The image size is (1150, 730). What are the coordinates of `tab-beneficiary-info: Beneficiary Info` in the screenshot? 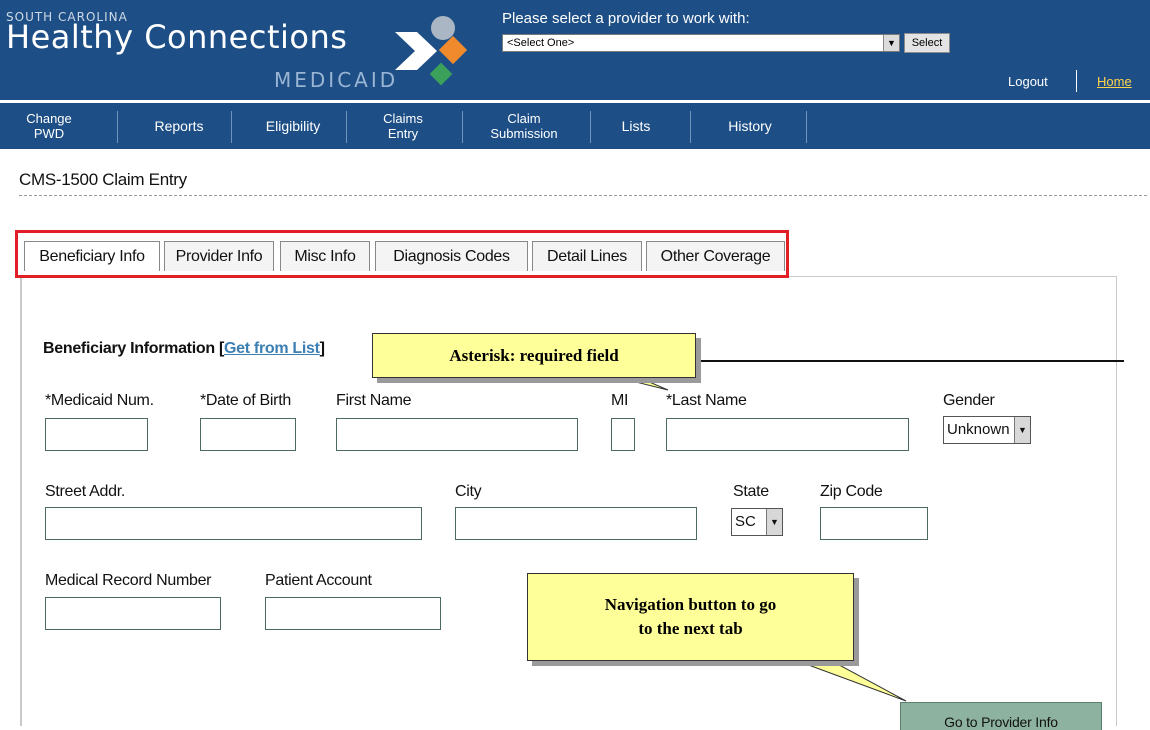 It's located at (92, 256).